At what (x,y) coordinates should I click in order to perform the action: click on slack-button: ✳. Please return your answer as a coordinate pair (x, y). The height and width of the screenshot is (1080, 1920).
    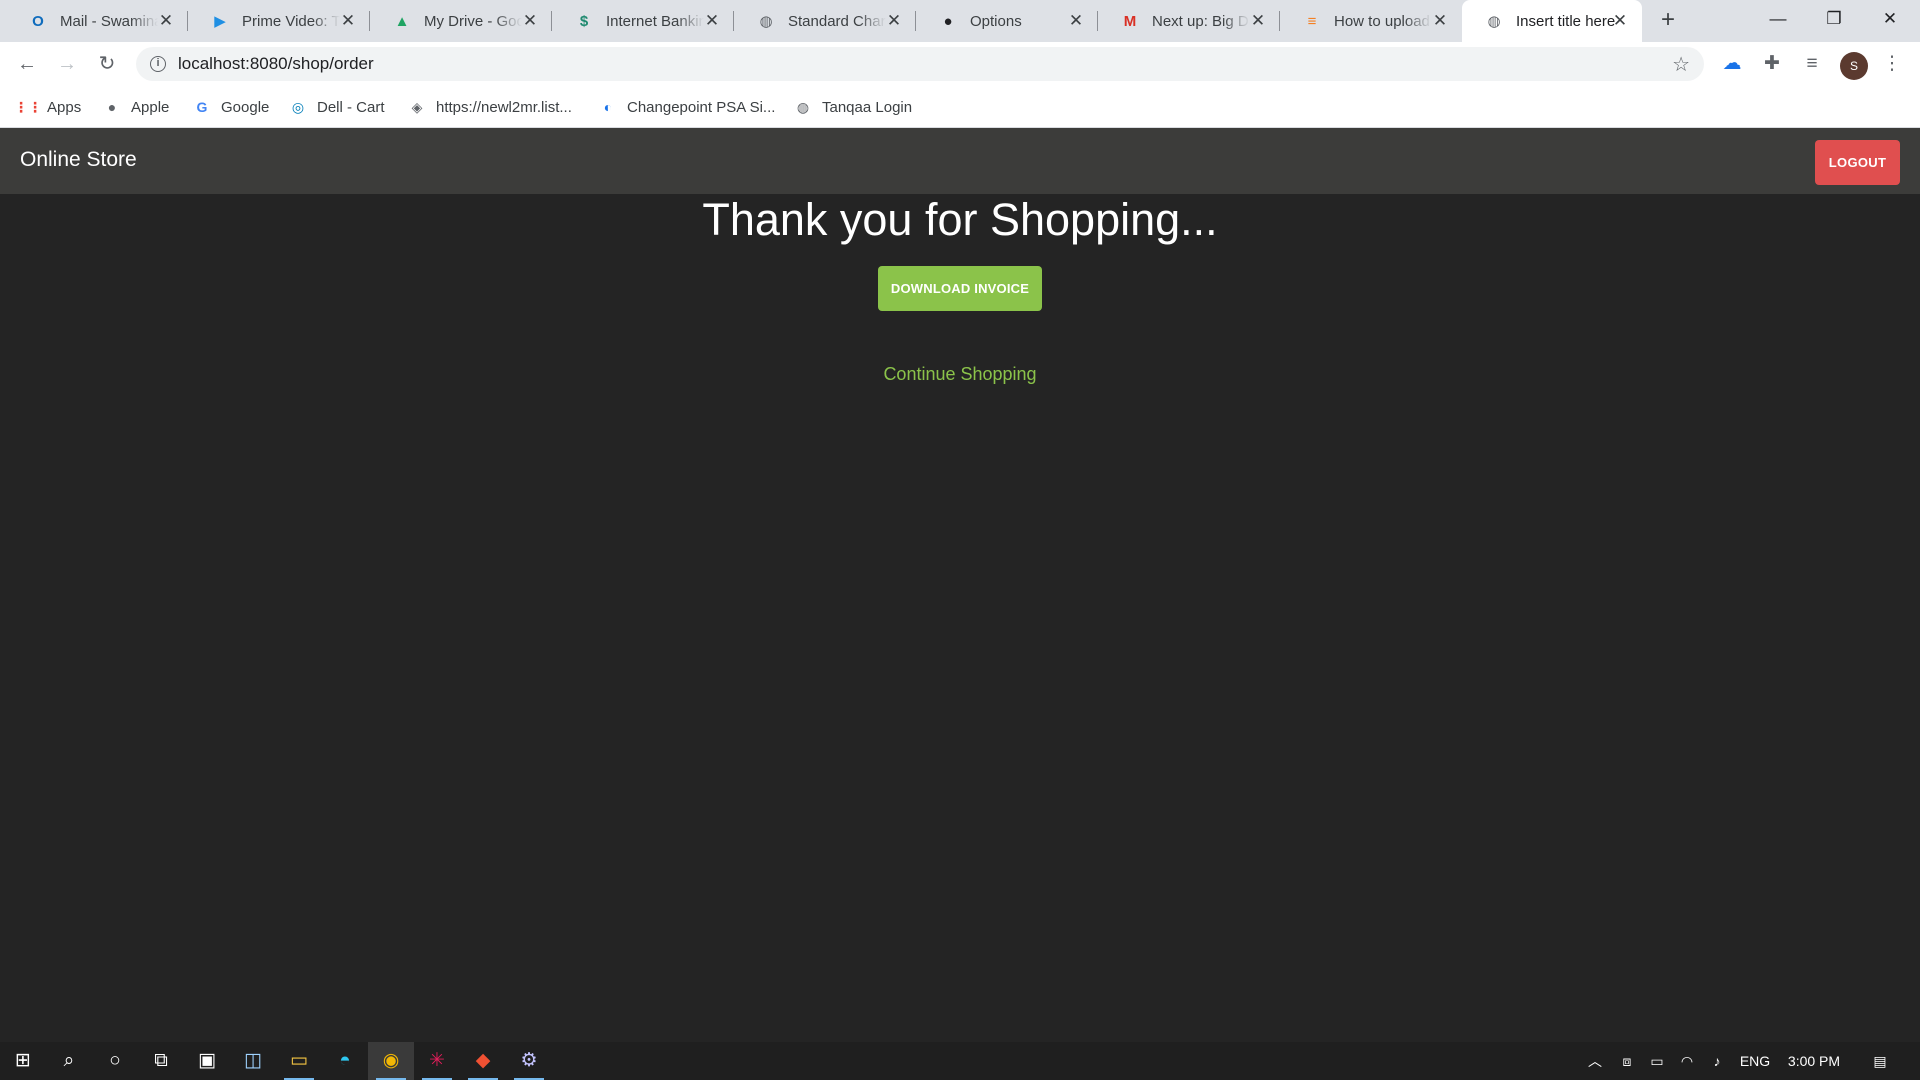
    Looking at the image, I should click on (437, 1061).